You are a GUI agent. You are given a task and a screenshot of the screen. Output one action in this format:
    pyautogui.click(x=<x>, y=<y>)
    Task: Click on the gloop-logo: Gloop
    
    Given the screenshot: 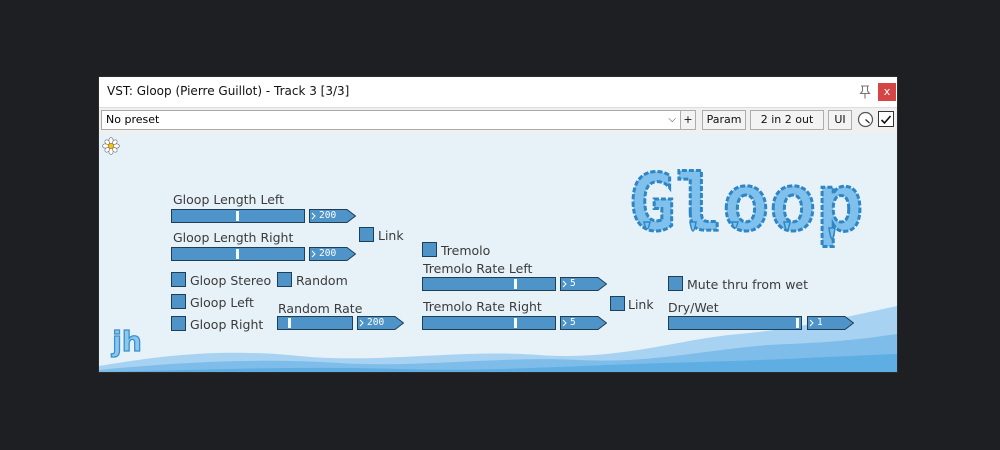 What is the action you would take?
    pyautogui.click(x=746, y=199)
    